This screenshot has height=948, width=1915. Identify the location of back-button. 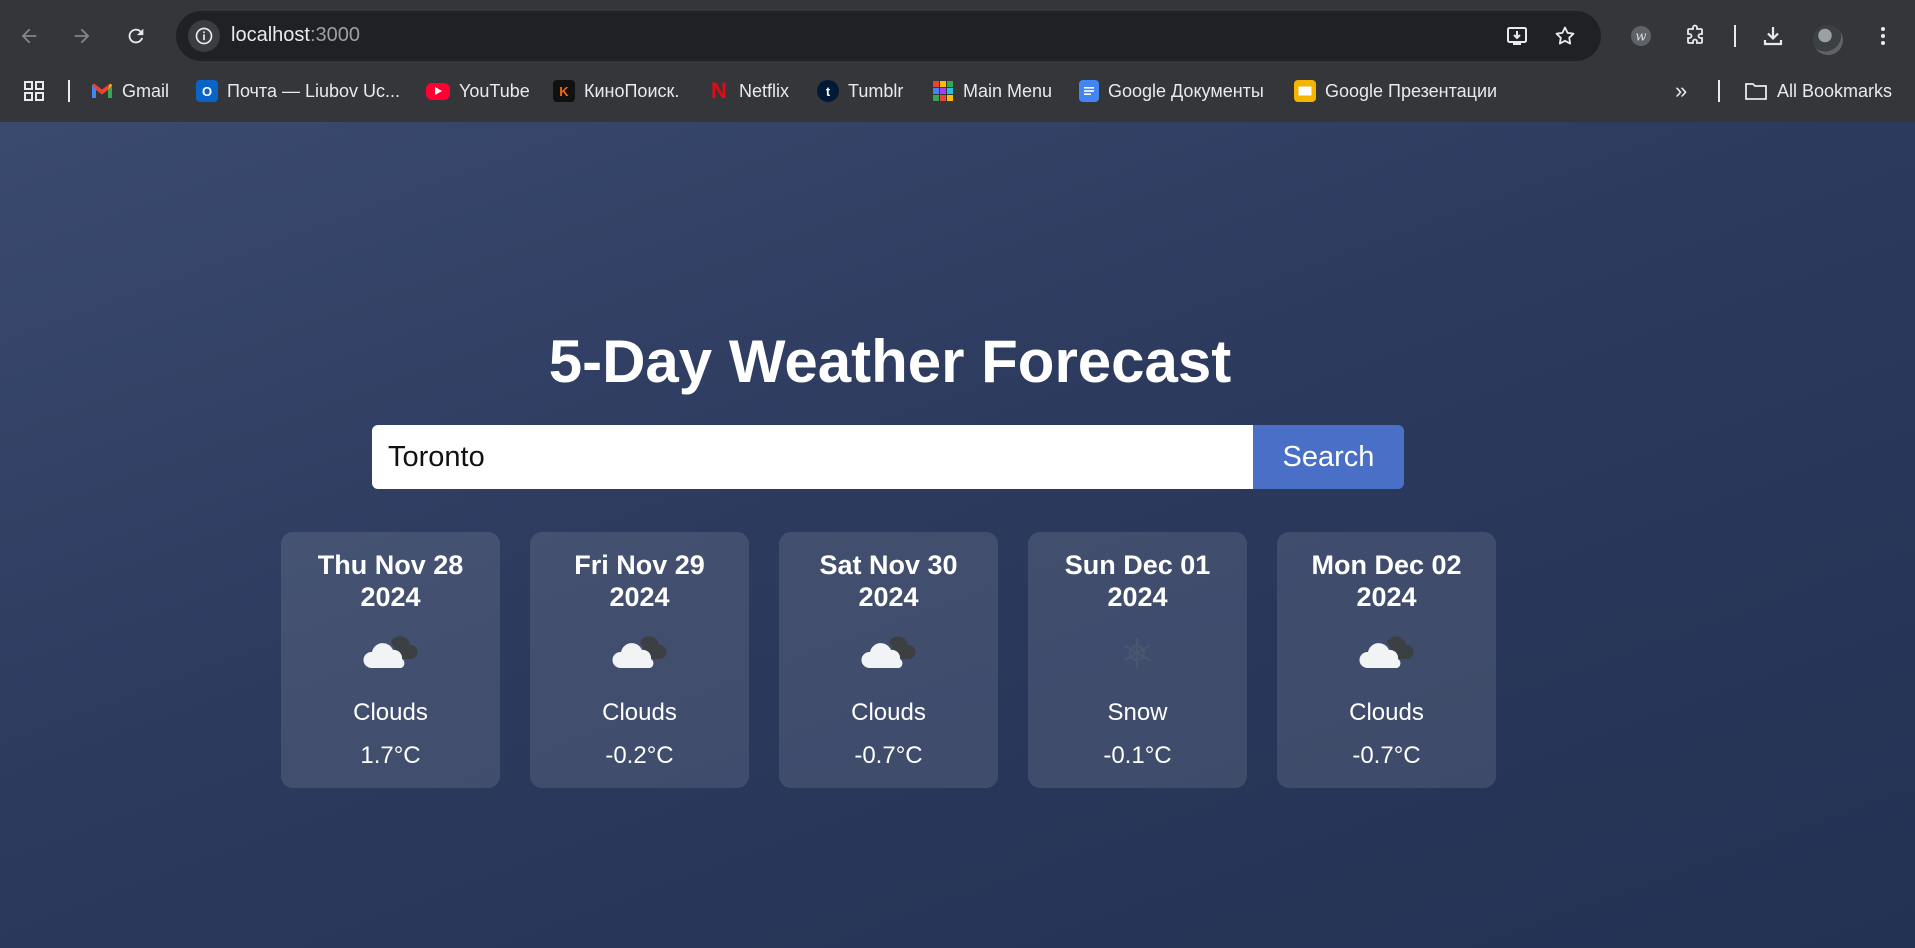
(29, 36).